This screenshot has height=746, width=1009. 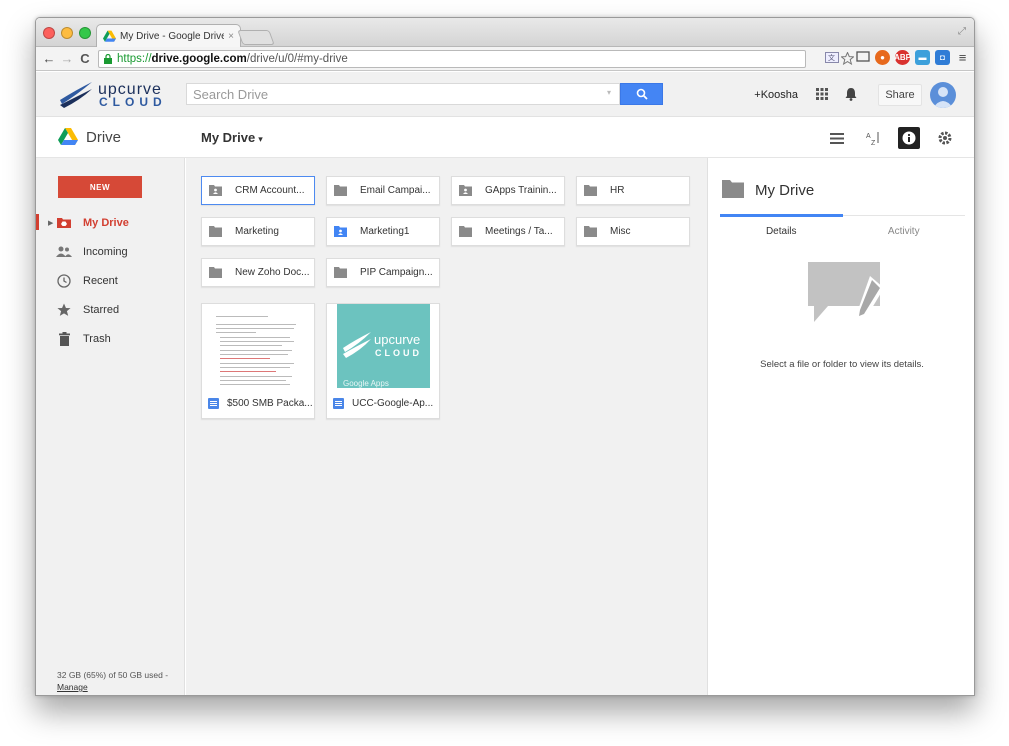 I want to click on manage-storage-link: Manage, so click(x=112, y=687).